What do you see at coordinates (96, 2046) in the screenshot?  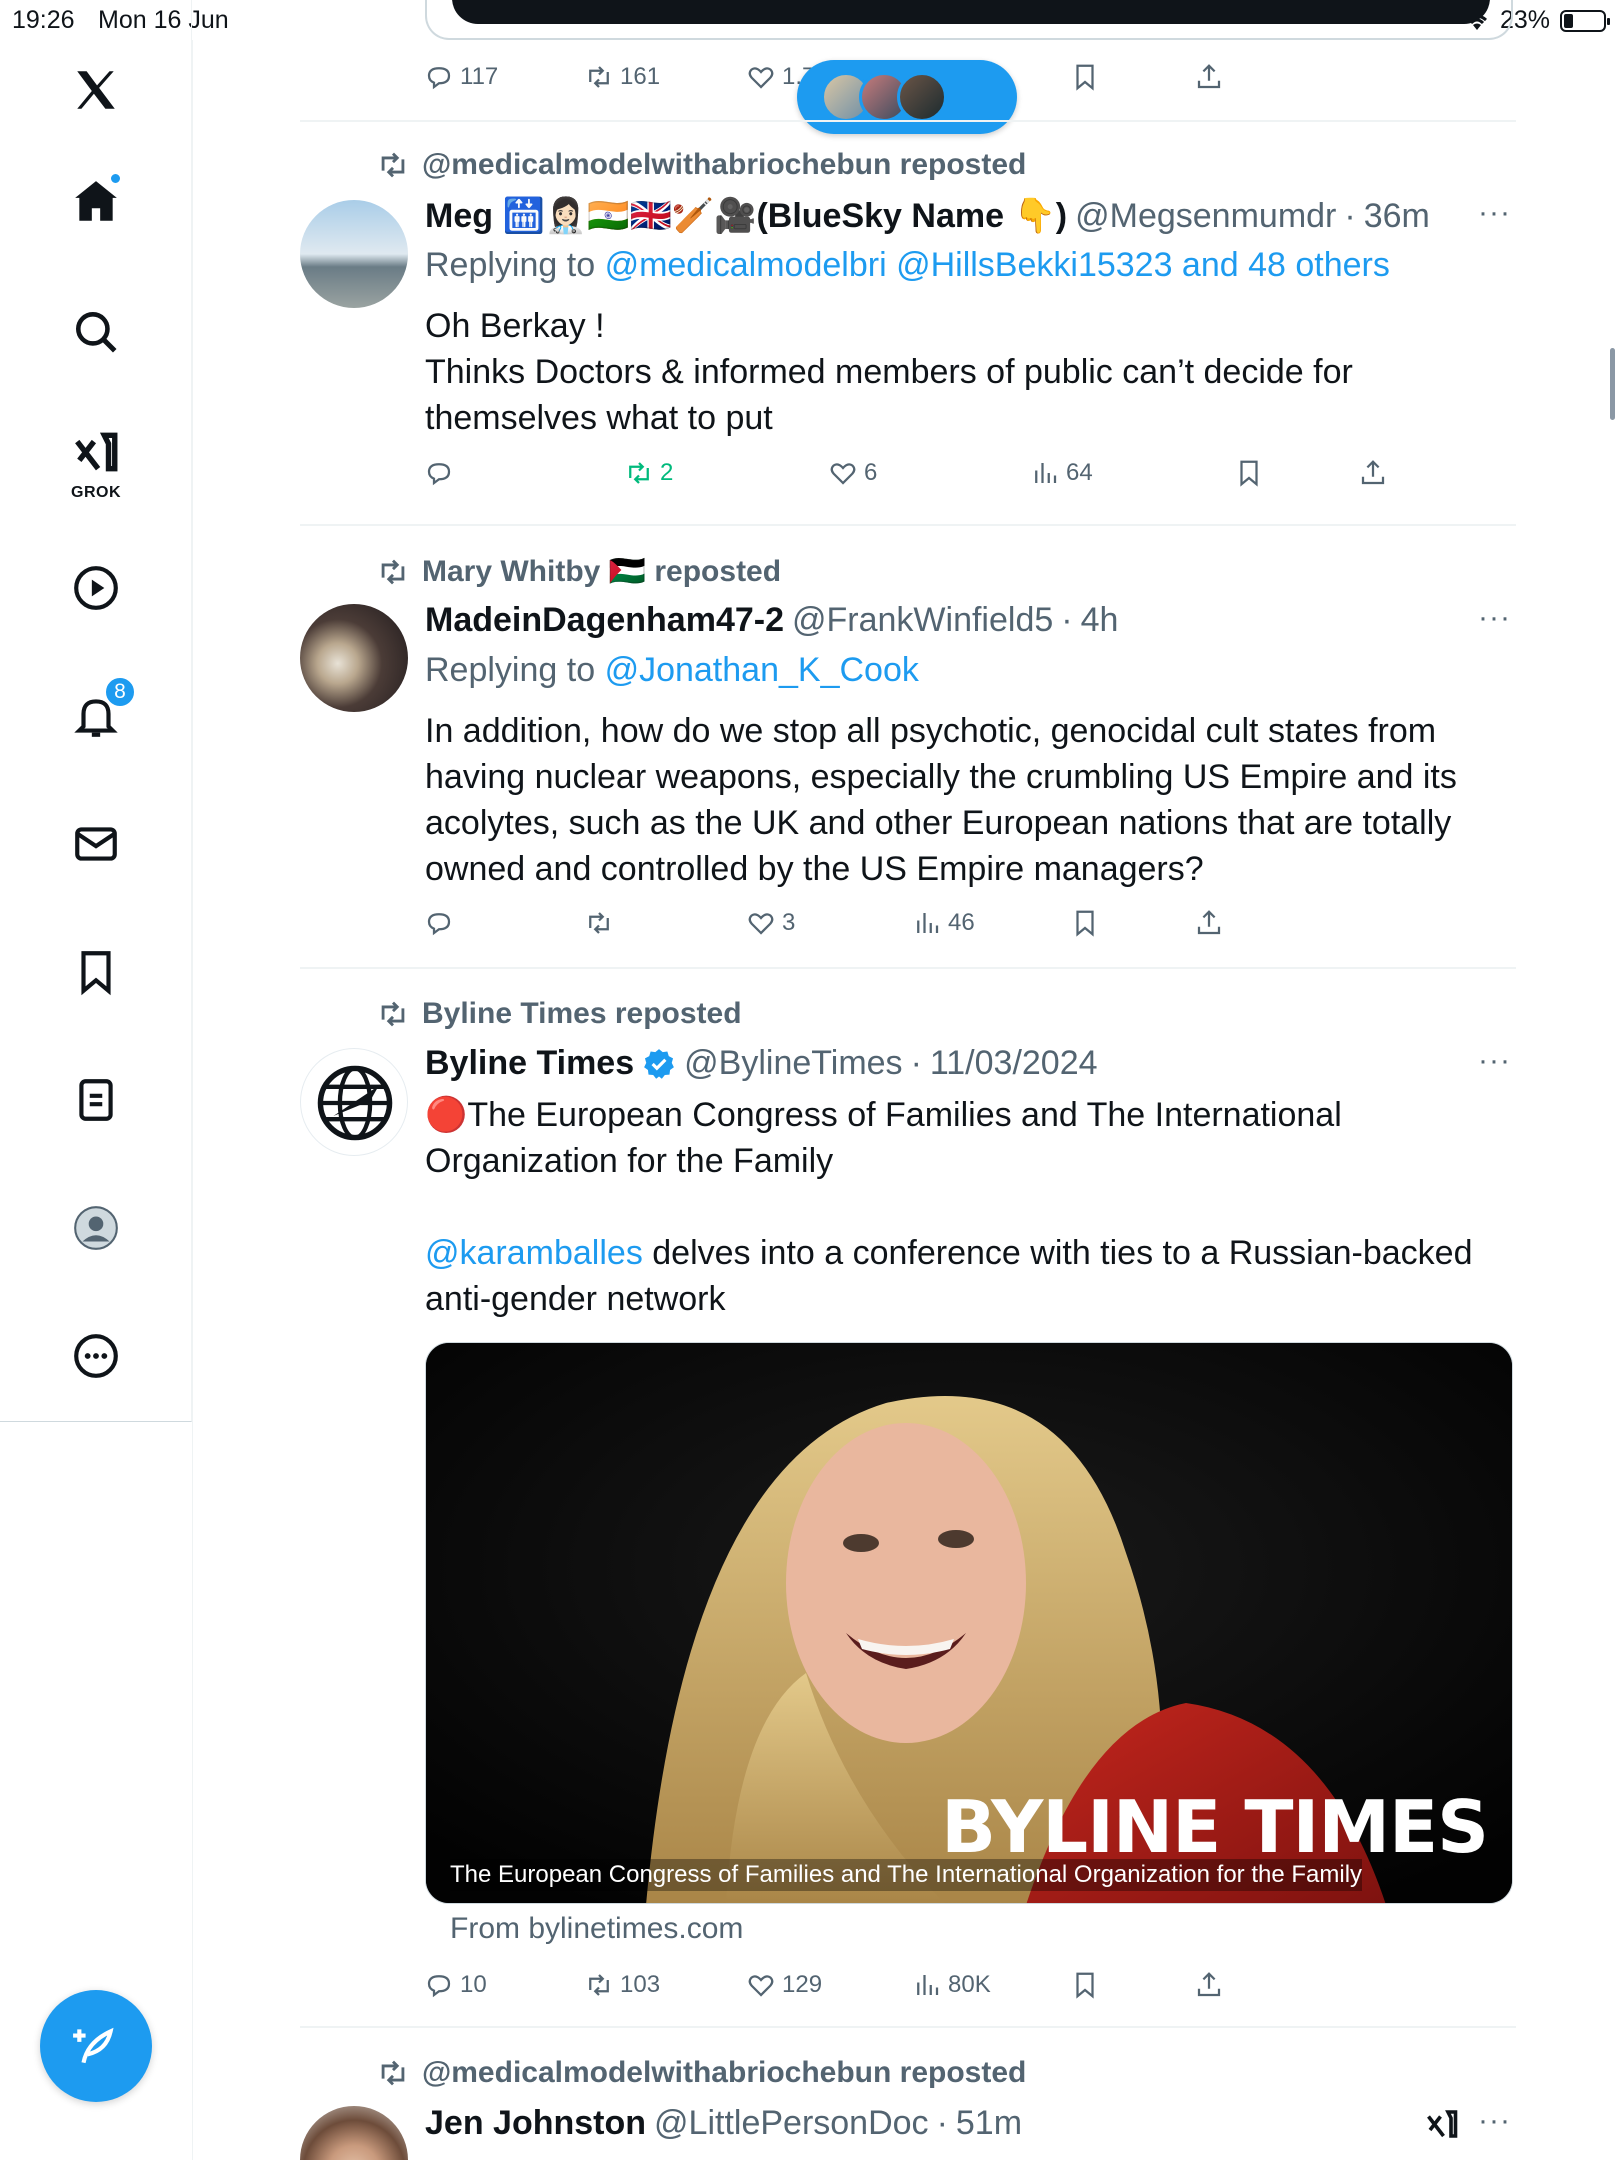 I see `compose-post-button` at bounding box center [96, 2046].